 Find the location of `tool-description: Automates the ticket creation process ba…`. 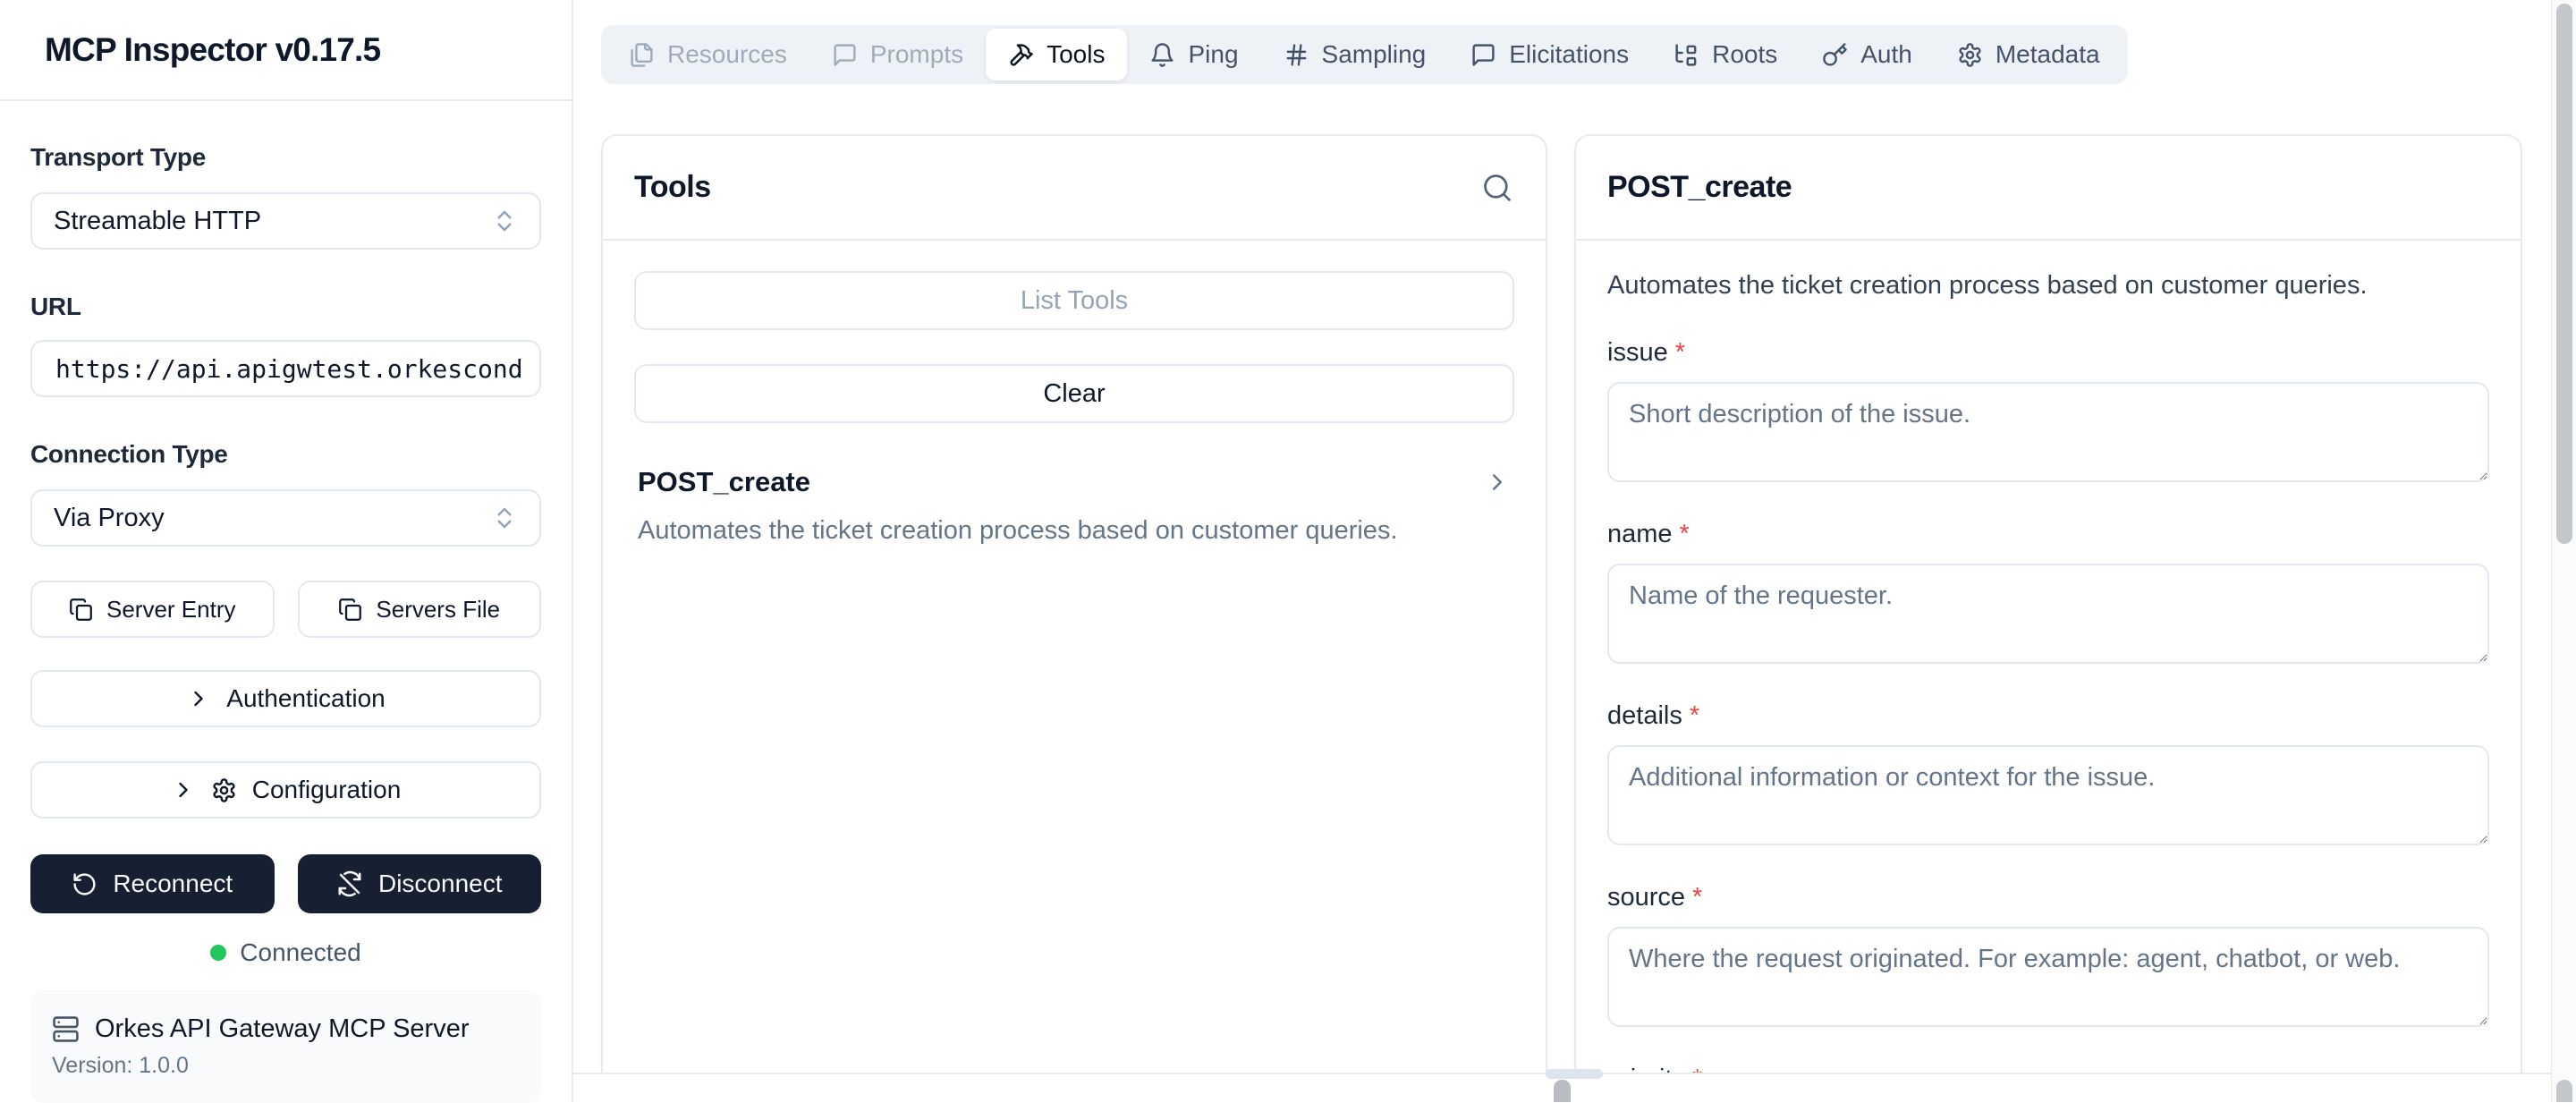

tool-description: Automates the ticket creation process ba… is located at coordinates (1987, 285).